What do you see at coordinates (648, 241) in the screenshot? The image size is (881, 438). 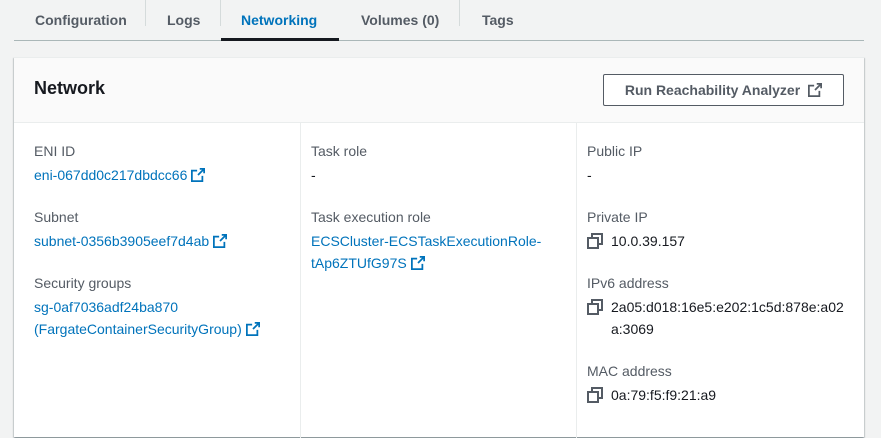 I see `private-ip-value: 10.0.39.157` at bounding box center [648, 241].